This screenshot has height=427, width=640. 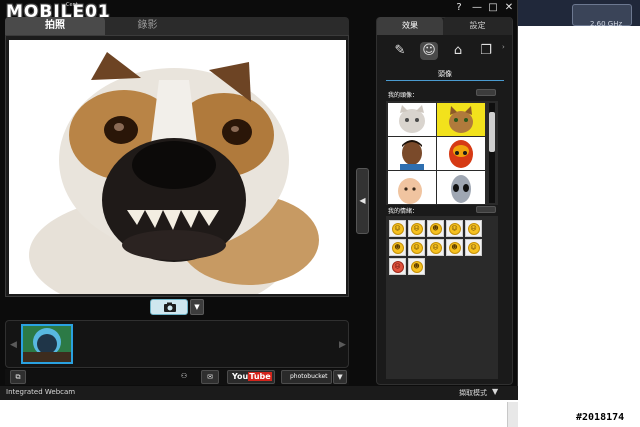 I want to click on tab-effects: 效果, so click(x=410, y=26).